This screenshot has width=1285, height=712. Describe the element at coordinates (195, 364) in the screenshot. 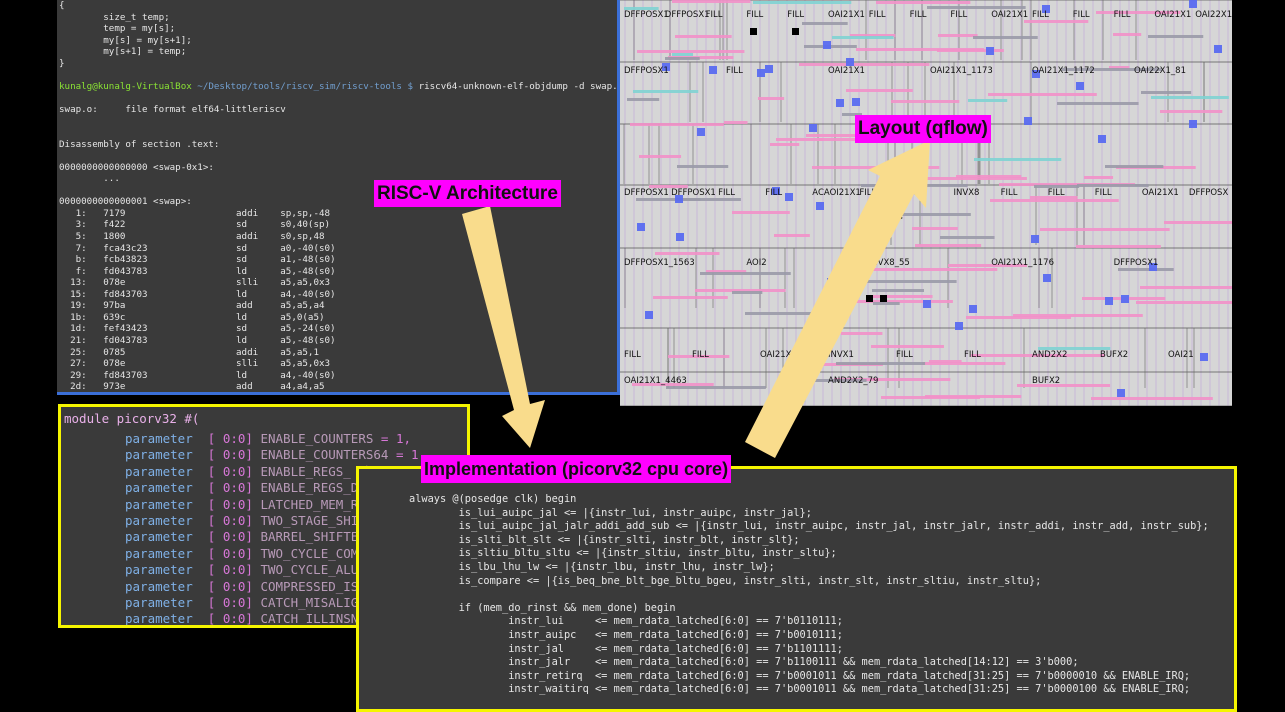

I see `terminal-line: 27: 078e slli a5,a5,0x3` at that location.